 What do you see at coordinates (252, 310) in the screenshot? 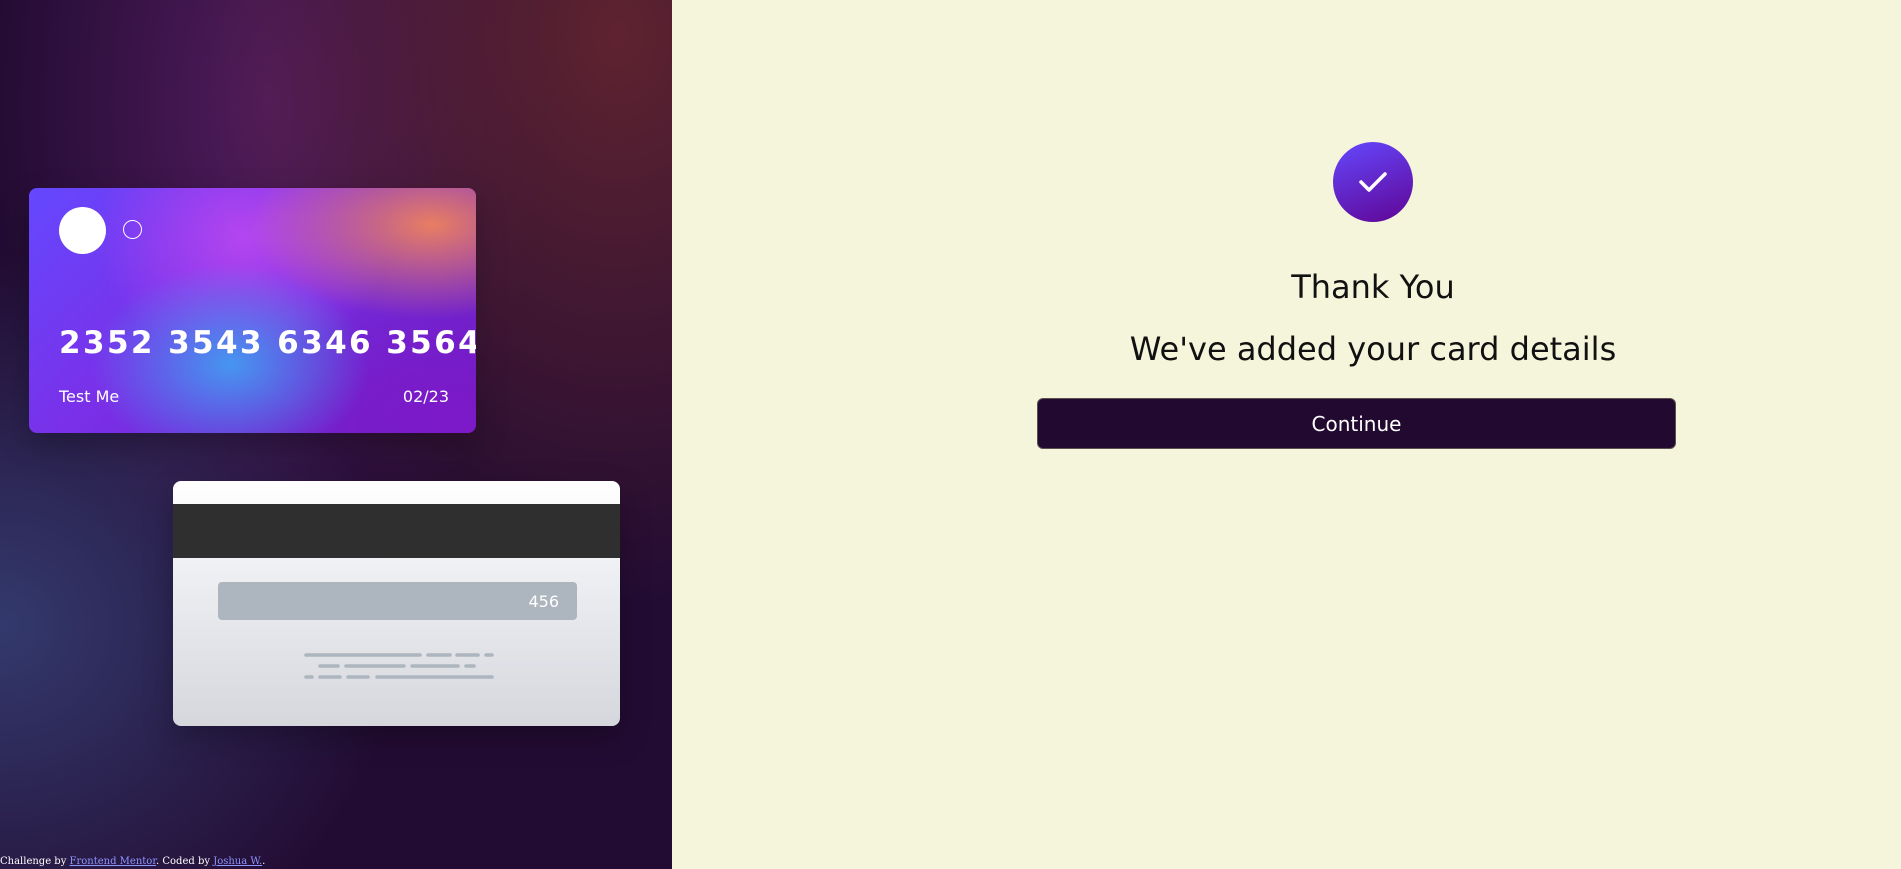
I see `card-front: 2352 3543 6346 3564 Test Me 02/23` at bounding box center [252, 310].